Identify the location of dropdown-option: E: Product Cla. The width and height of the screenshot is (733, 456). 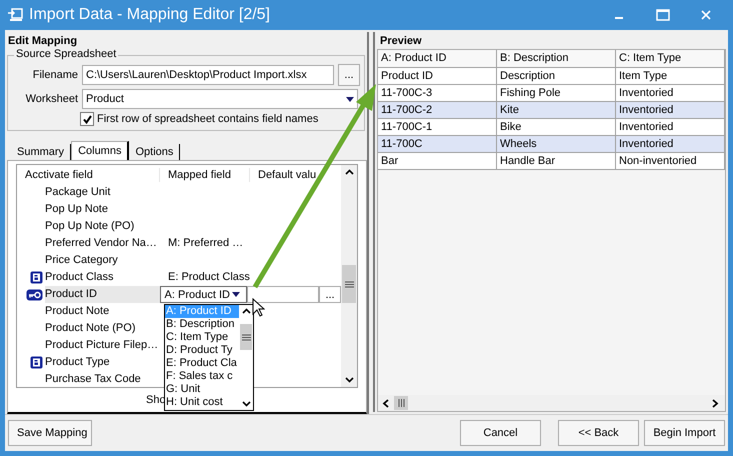
(202, 363).